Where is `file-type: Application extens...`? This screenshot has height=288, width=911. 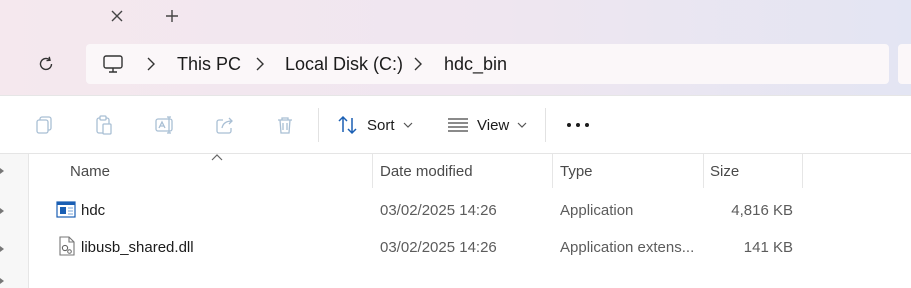 file-type: Application extens... is located at coordinates (627, 247).